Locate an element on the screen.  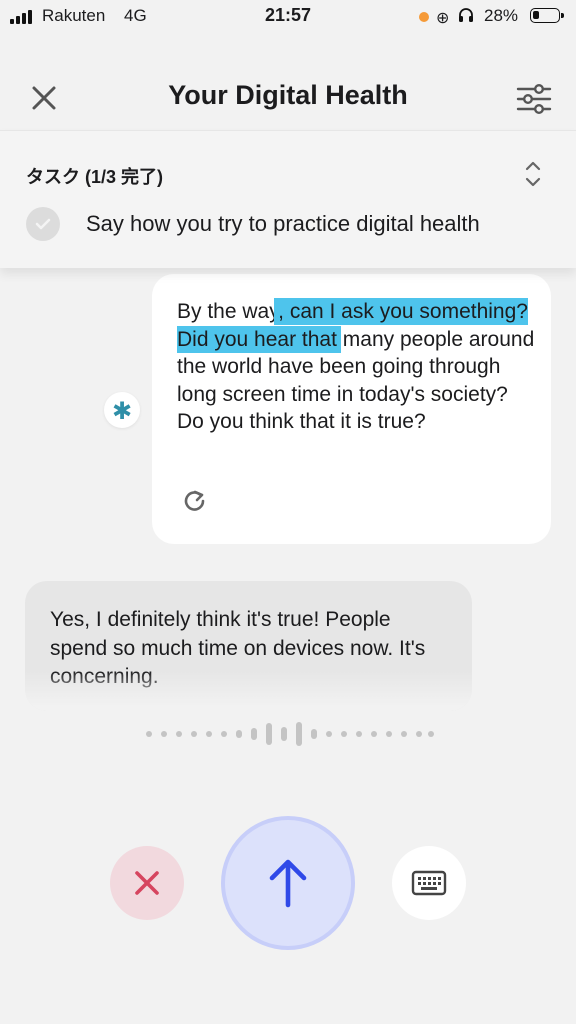
status-bar: Rakuten 4G 21:57 ⊕ 28% is located at coordinates (288, 18).